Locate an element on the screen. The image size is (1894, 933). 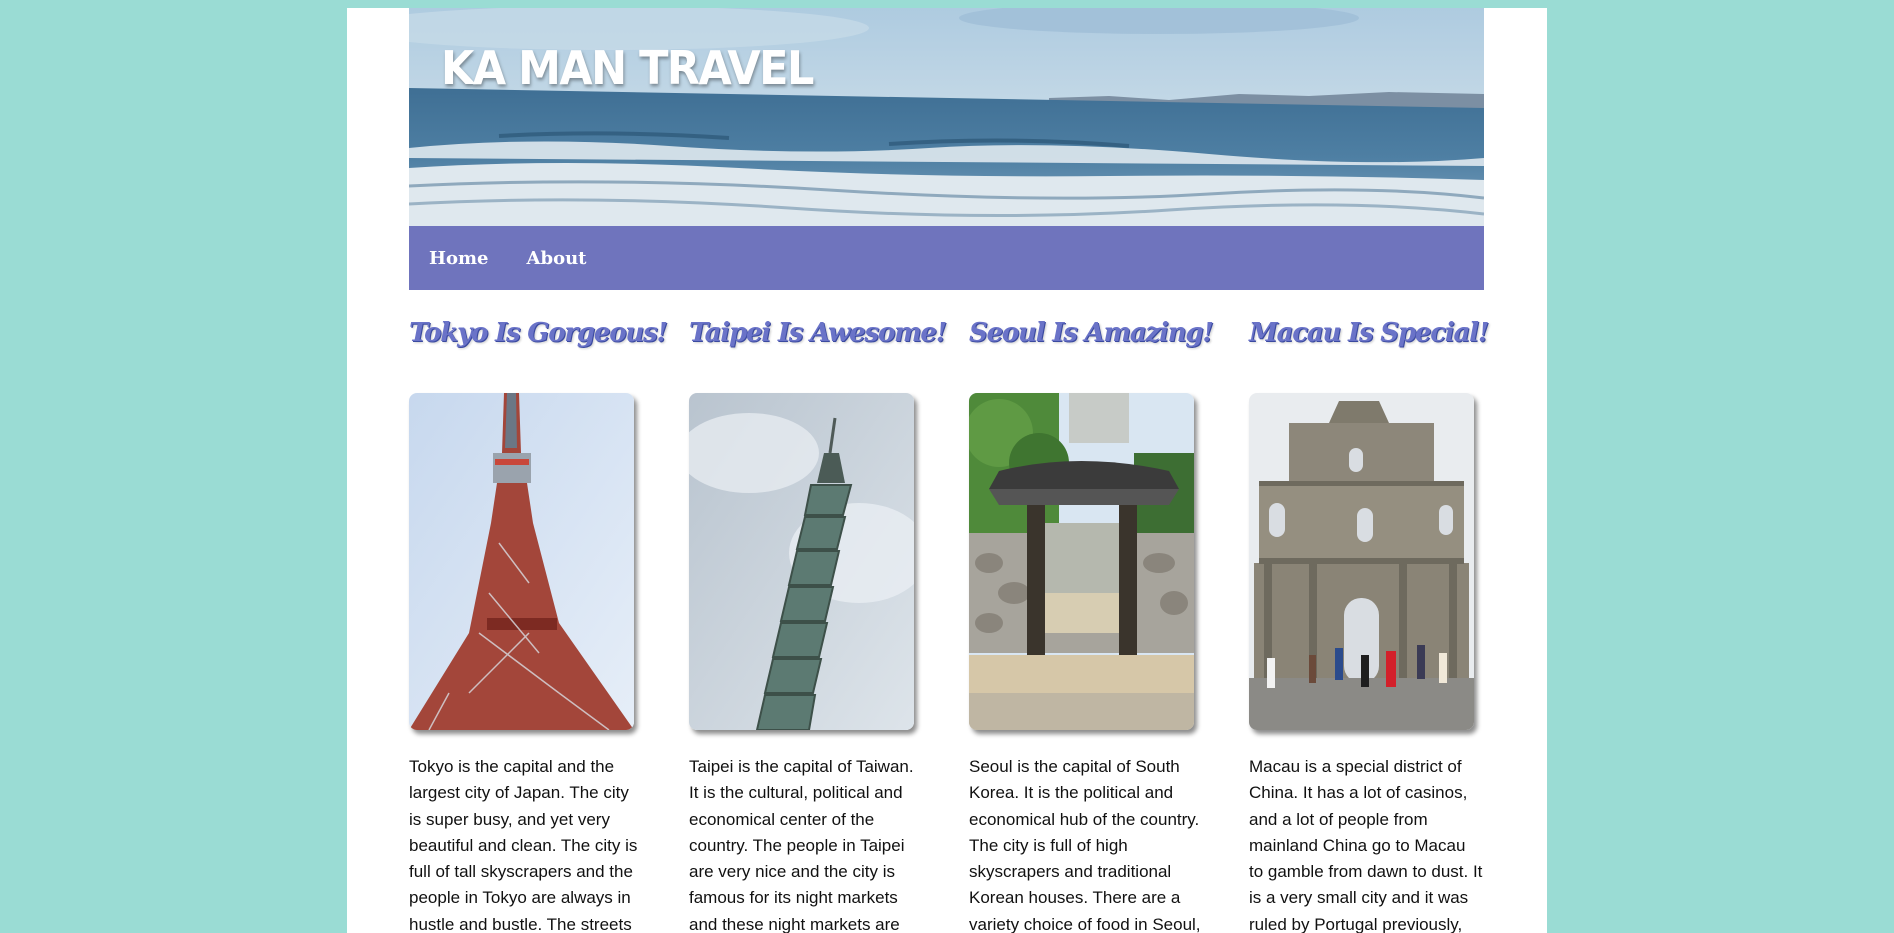
post-title: Taipei Is Awesome! is located at coordinates (818, 333).